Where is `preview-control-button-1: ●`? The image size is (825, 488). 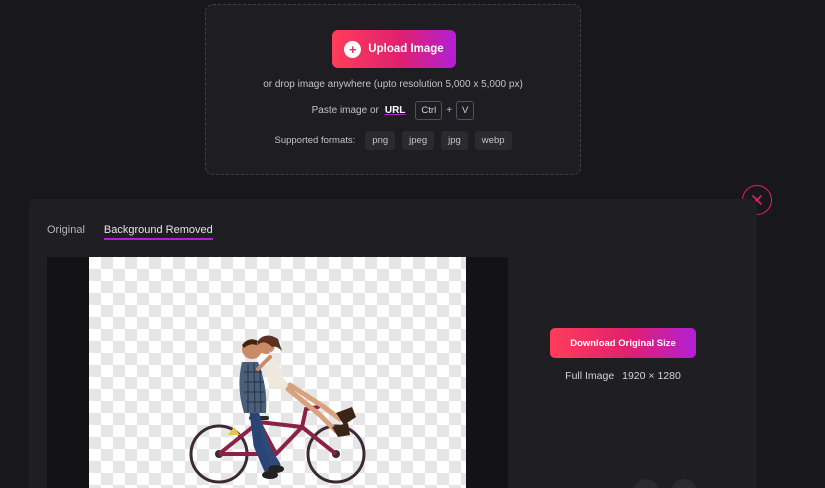
preview-control-button-1: ● is located at coordinates (646, 483).